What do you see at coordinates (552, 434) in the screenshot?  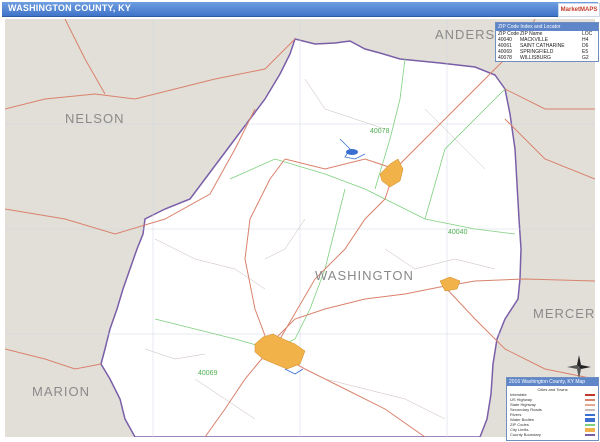 I see `legend-item: County Boundary` at bounding box center [552, 434].